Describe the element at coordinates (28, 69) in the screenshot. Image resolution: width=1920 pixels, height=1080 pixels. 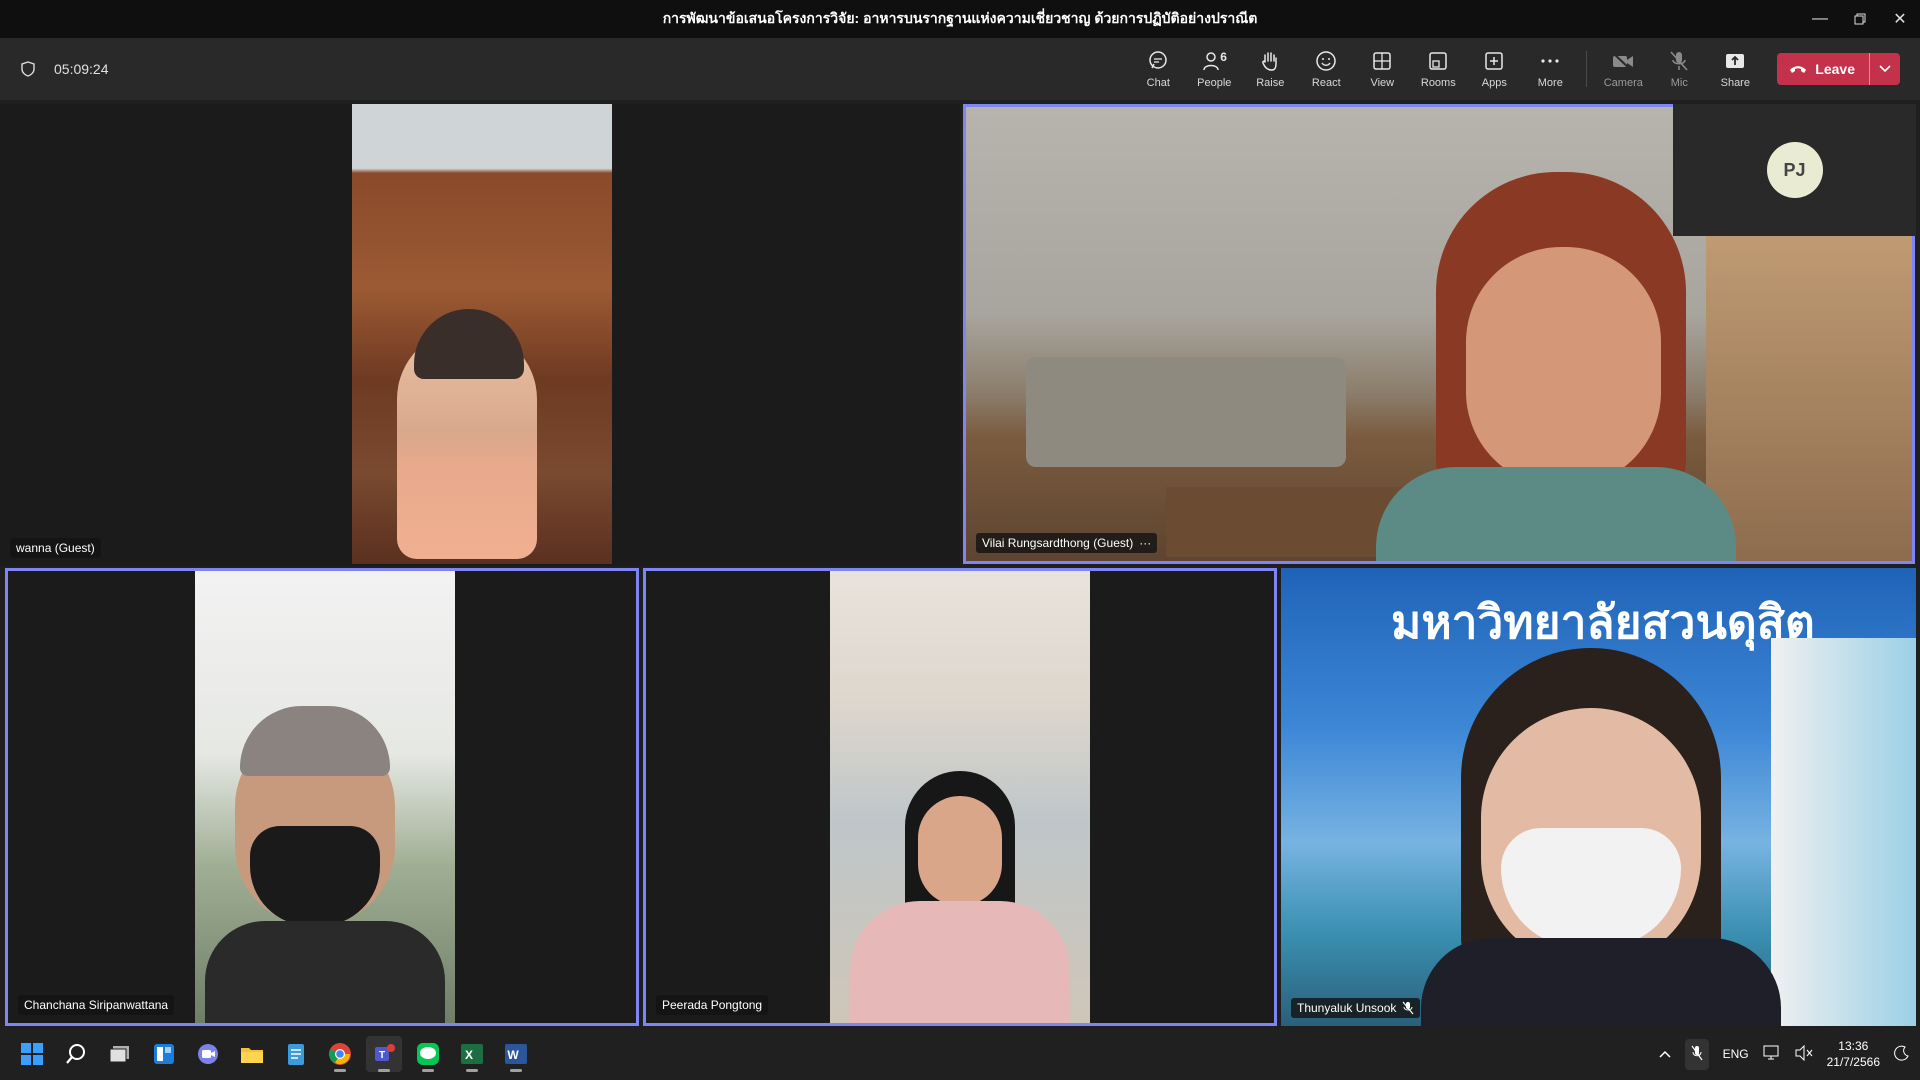
I see `shield-icon` at that location.